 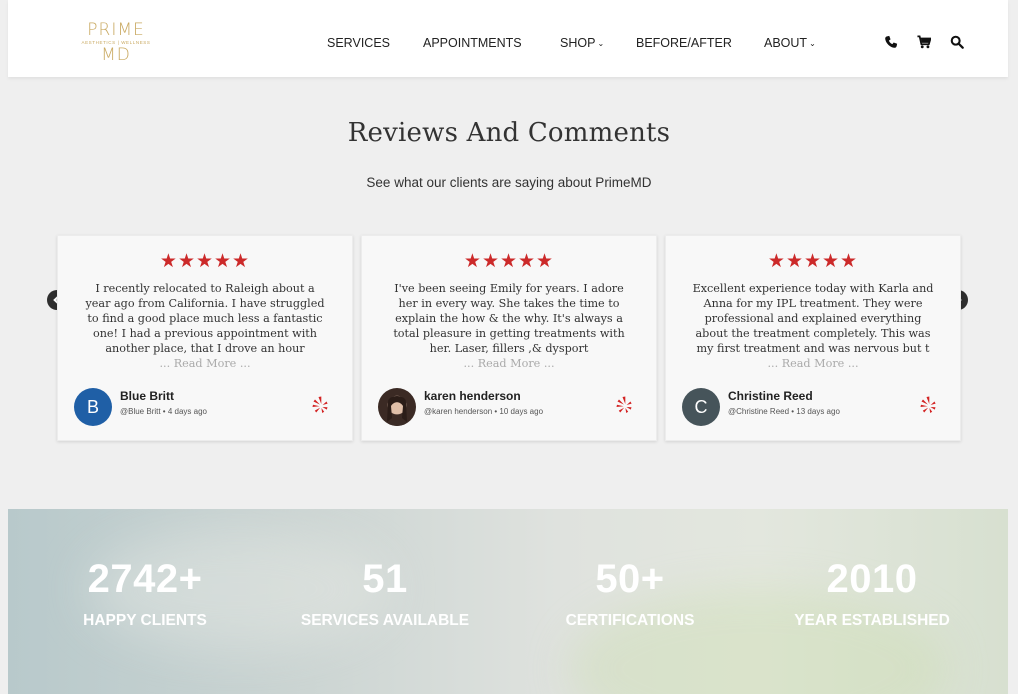 I want to click on stat-year-established: 2010 YEAR ESTABLISHED, so click(x=872, y=593).